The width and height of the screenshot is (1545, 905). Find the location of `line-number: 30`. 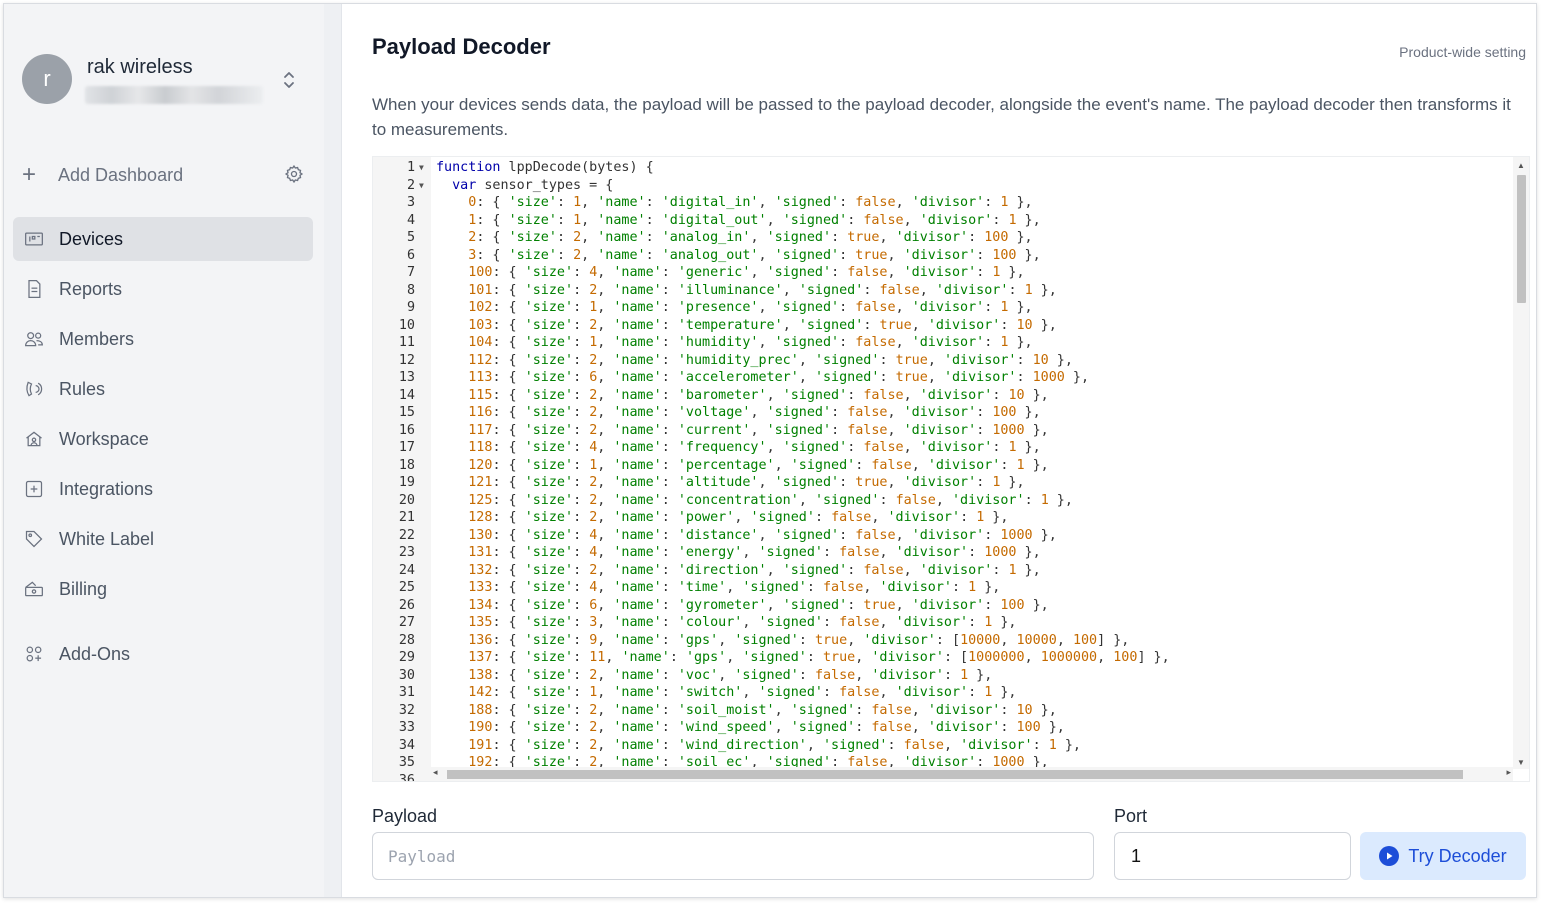

line-number: 30 is located at coordinates (406, 675).